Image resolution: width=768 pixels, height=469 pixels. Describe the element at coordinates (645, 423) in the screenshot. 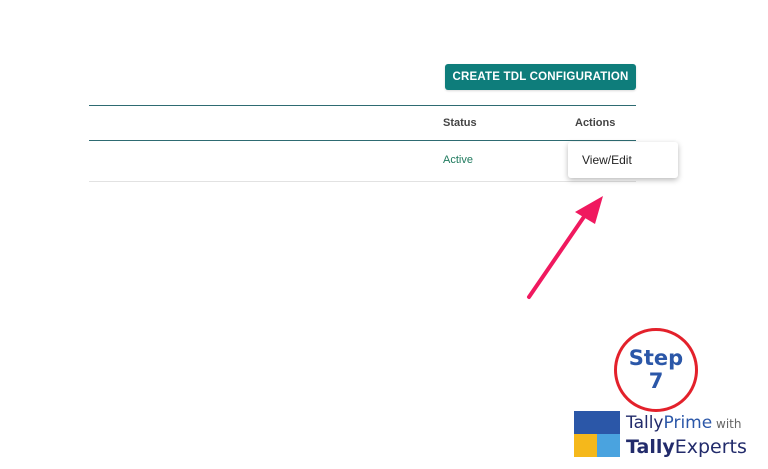

I see `brand-tally-1: Tally` at that location.